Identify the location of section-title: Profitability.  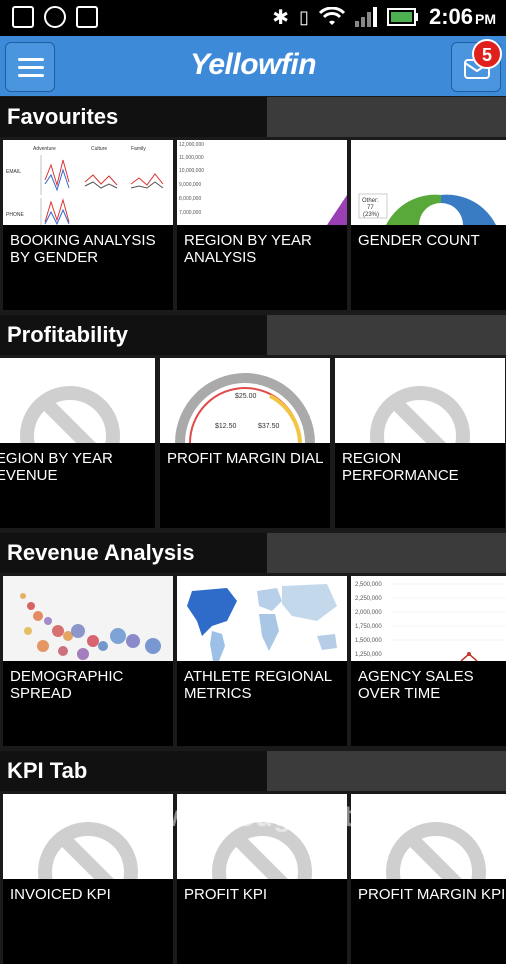
(68, 334).